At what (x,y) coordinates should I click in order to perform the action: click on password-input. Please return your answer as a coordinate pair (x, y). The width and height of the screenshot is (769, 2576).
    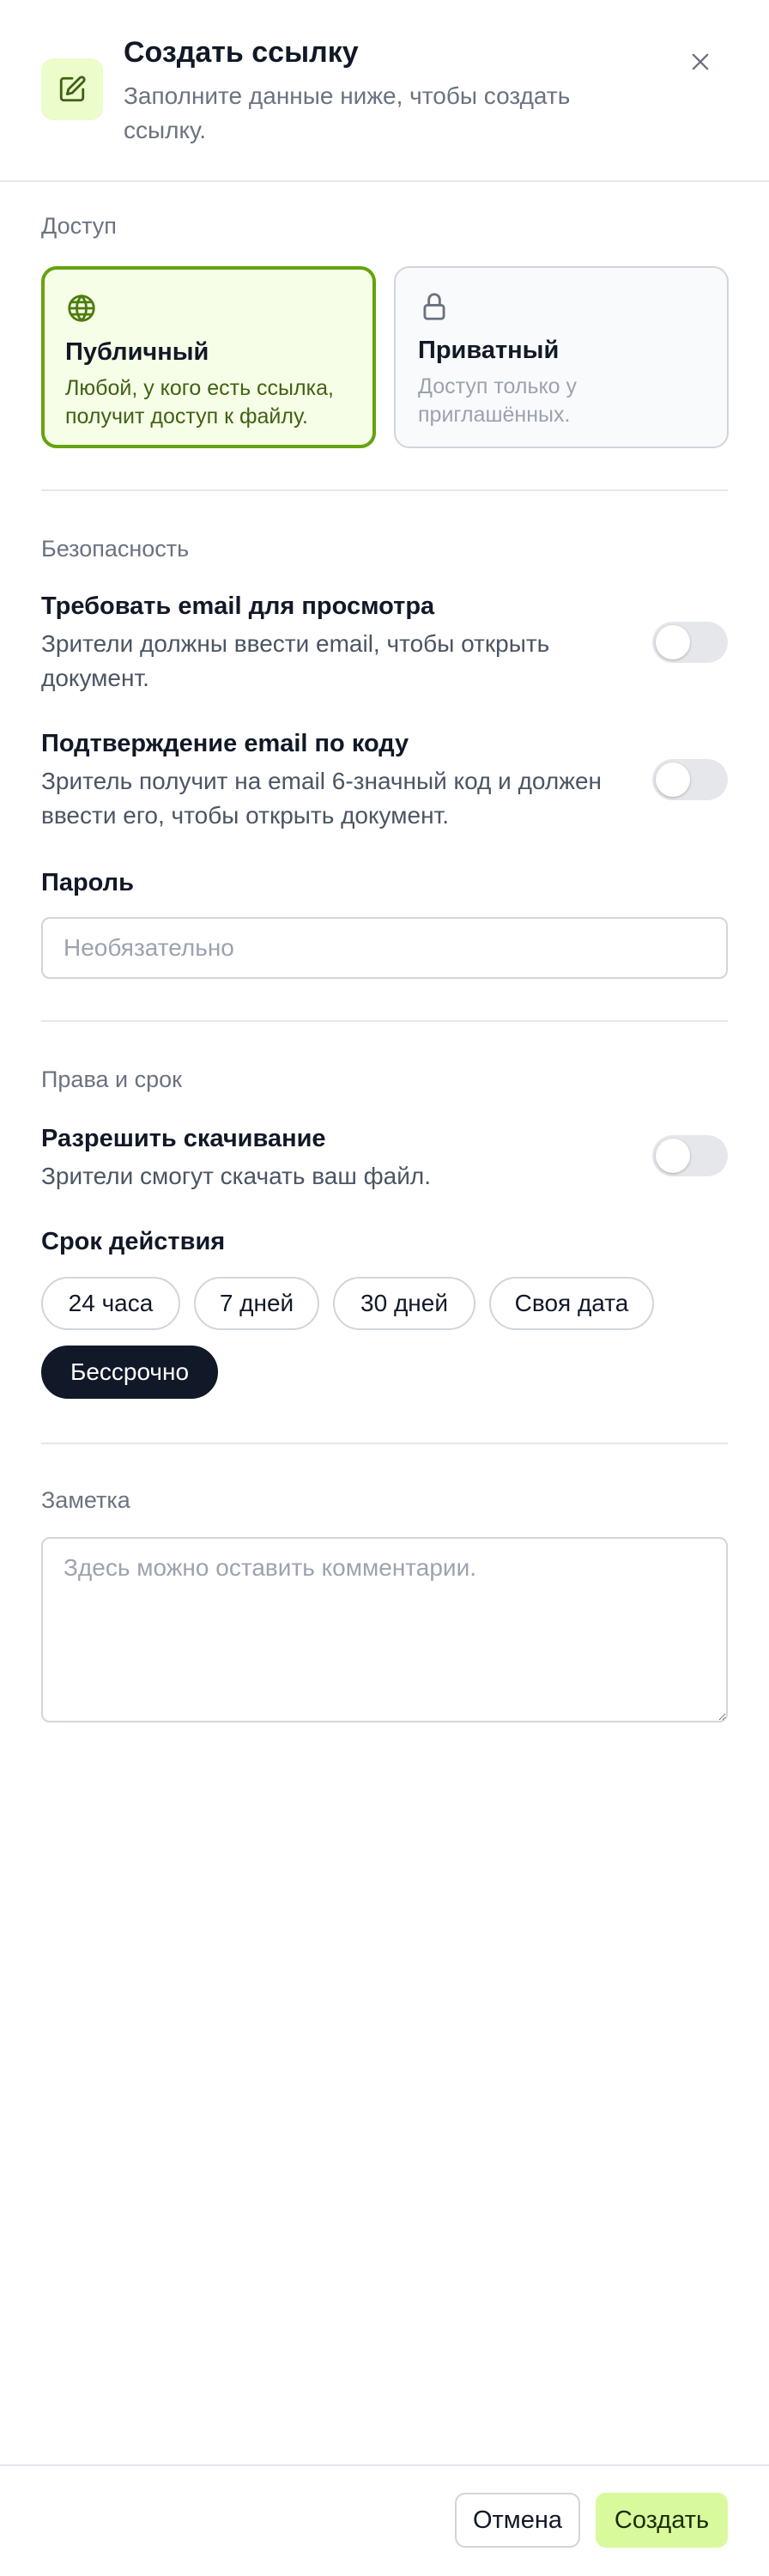
    Looking at the image, I should click on (384, 948).